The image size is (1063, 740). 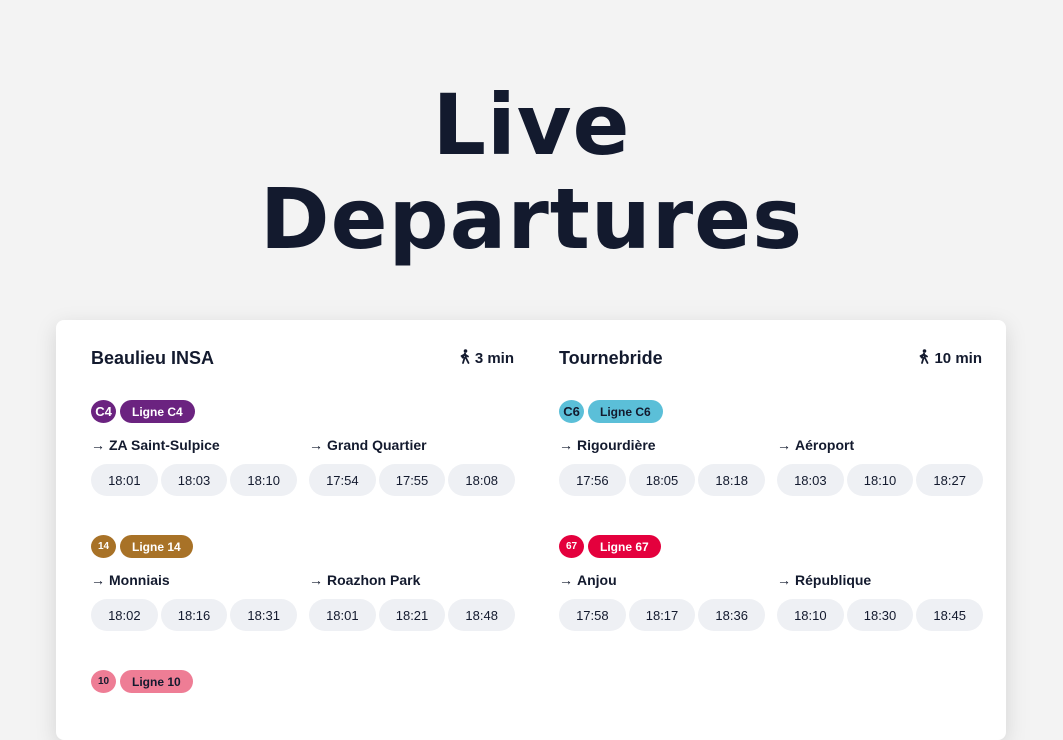 I want to click on direction-label: → Anjou, so click(x=662, y=580).